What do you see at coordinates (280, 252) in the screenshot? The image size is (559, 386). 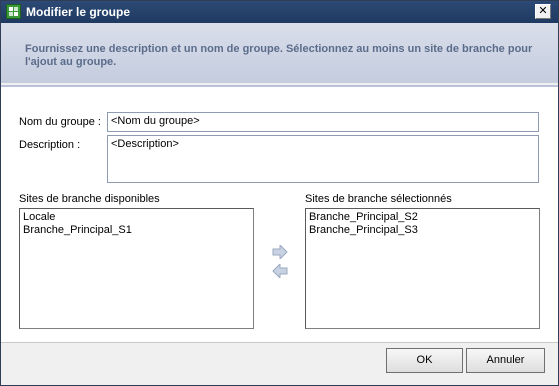 I see `arrow-right-icon` at bounding box center [280, 252].